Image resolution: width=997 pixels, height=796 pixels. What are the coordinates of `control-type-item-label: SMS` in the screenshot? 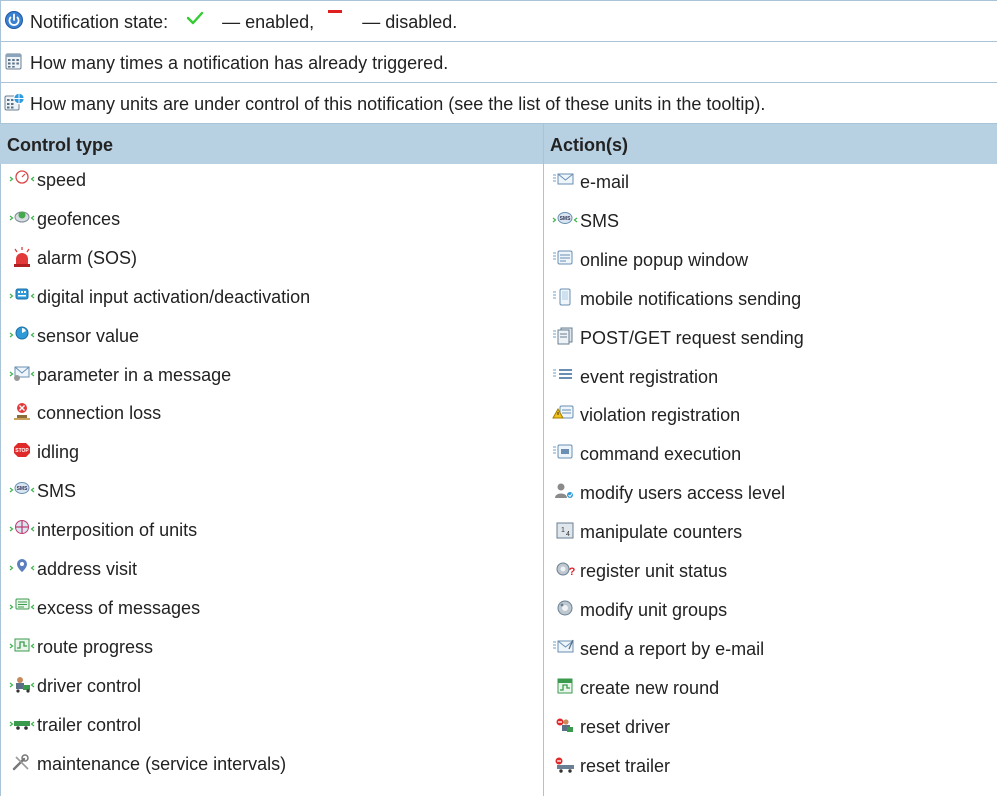 It's located at (57, 491).